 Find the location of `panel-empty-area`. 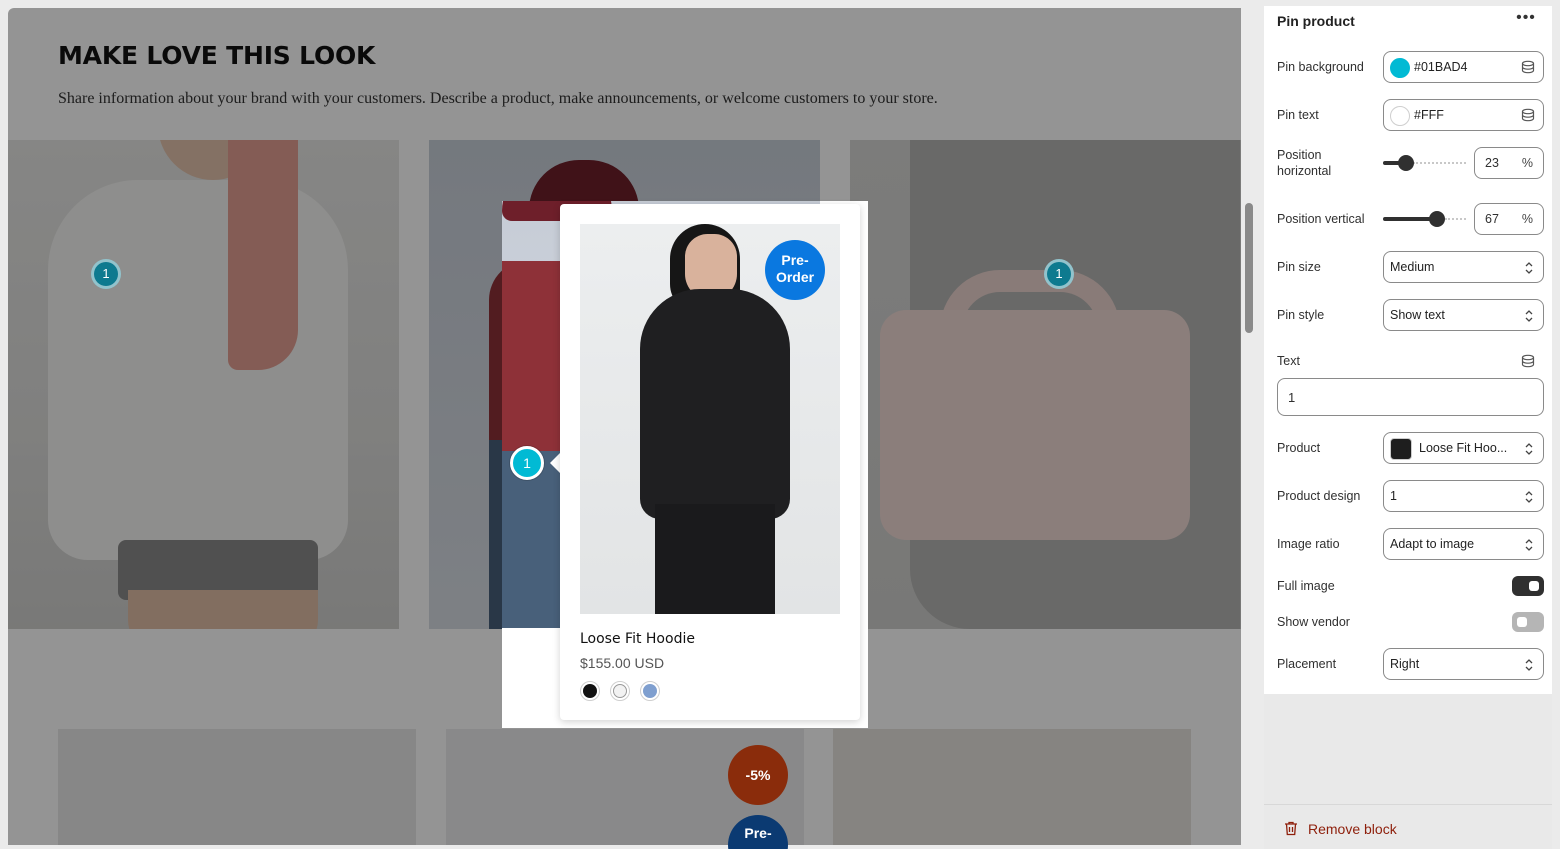

panel-empty-area is located at coordinates (1408, 749).